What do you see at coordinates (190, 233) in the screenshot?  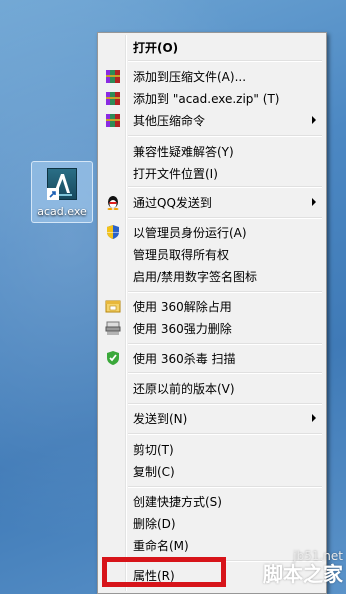 I see `menu-item-label: 以管理员身份运行(A)` at bounding box center [190, 233].